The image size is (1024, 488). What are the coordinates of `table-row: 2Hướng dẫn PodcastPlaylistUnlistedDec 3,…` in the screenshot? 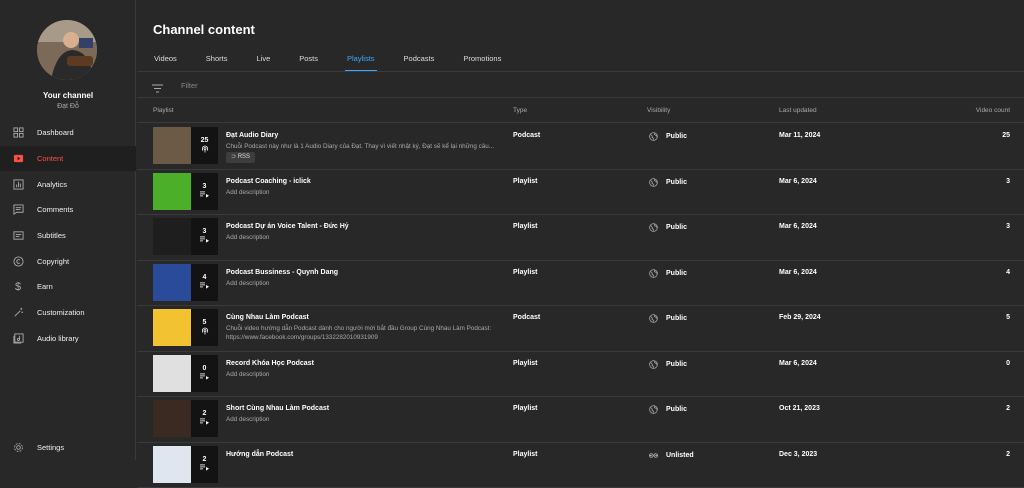 It's located at (580, 465).